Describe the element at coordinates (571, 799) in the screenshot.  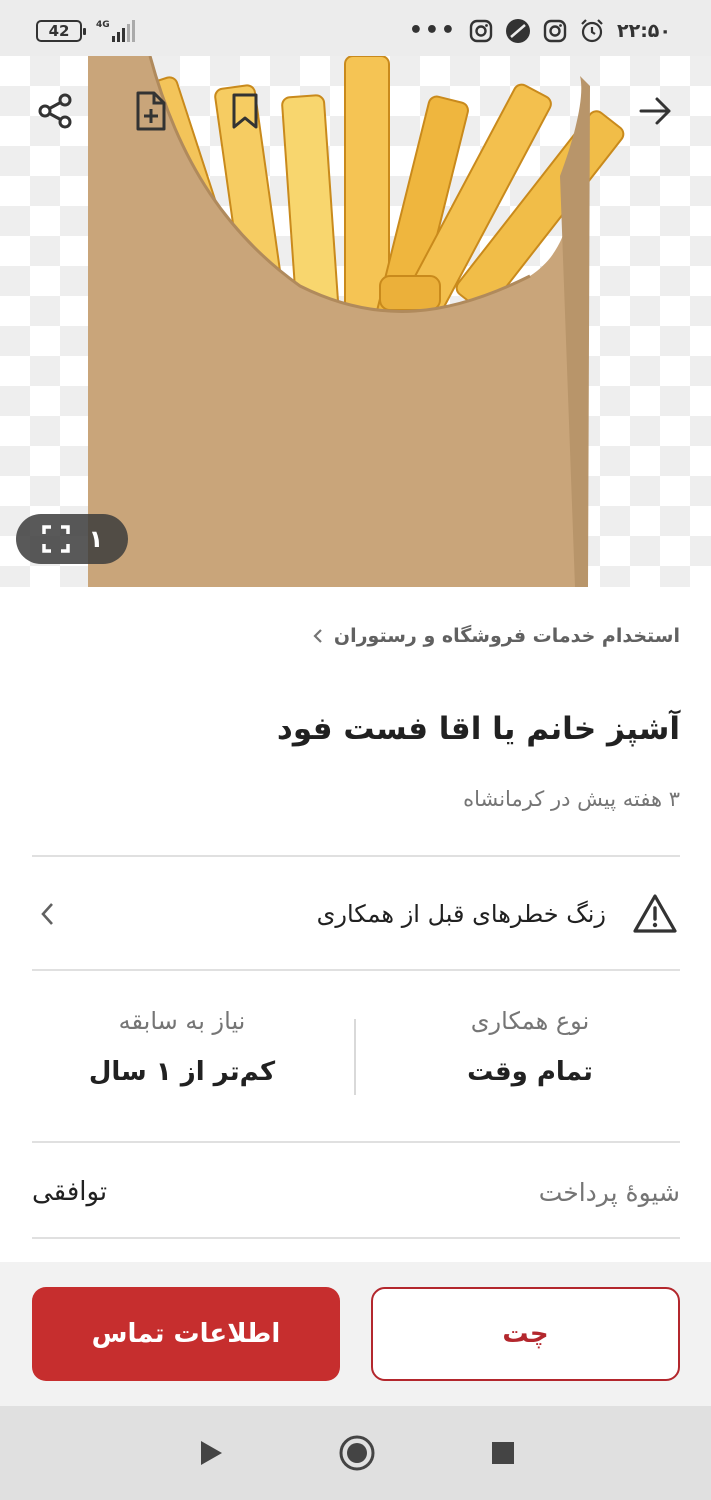
I see `posted-time-location: ۳ هفته پیش در کرمانشاه` at that location.